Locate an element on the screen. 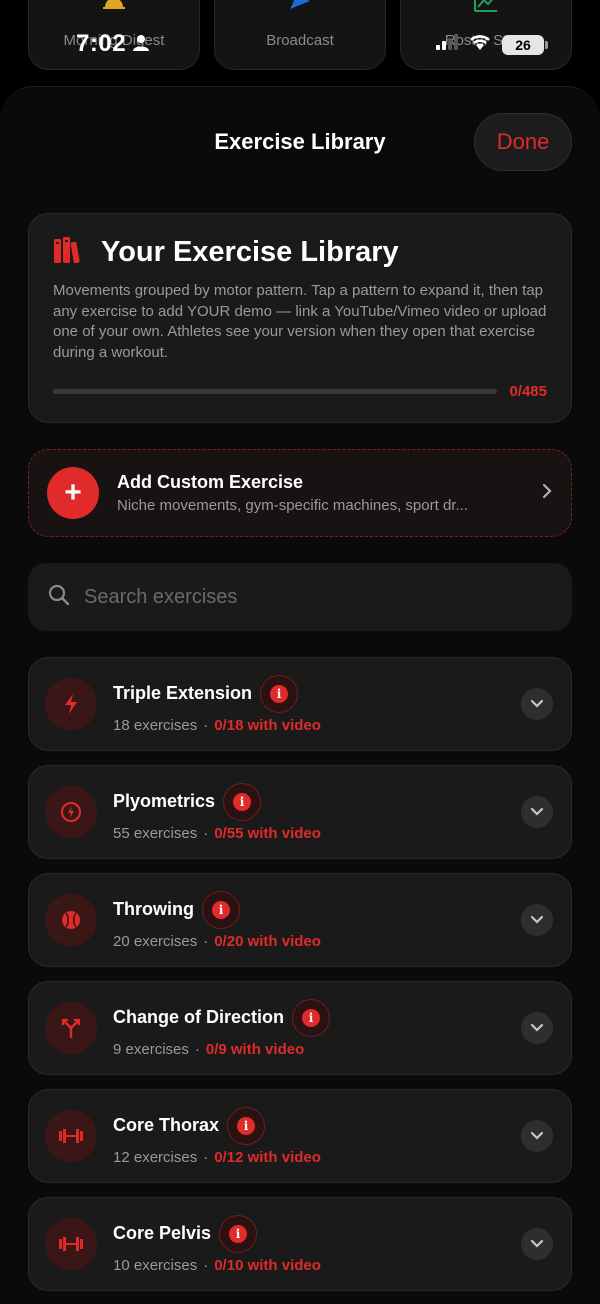  exercise-count: 20 exercises is located at coordinates (155, 941).